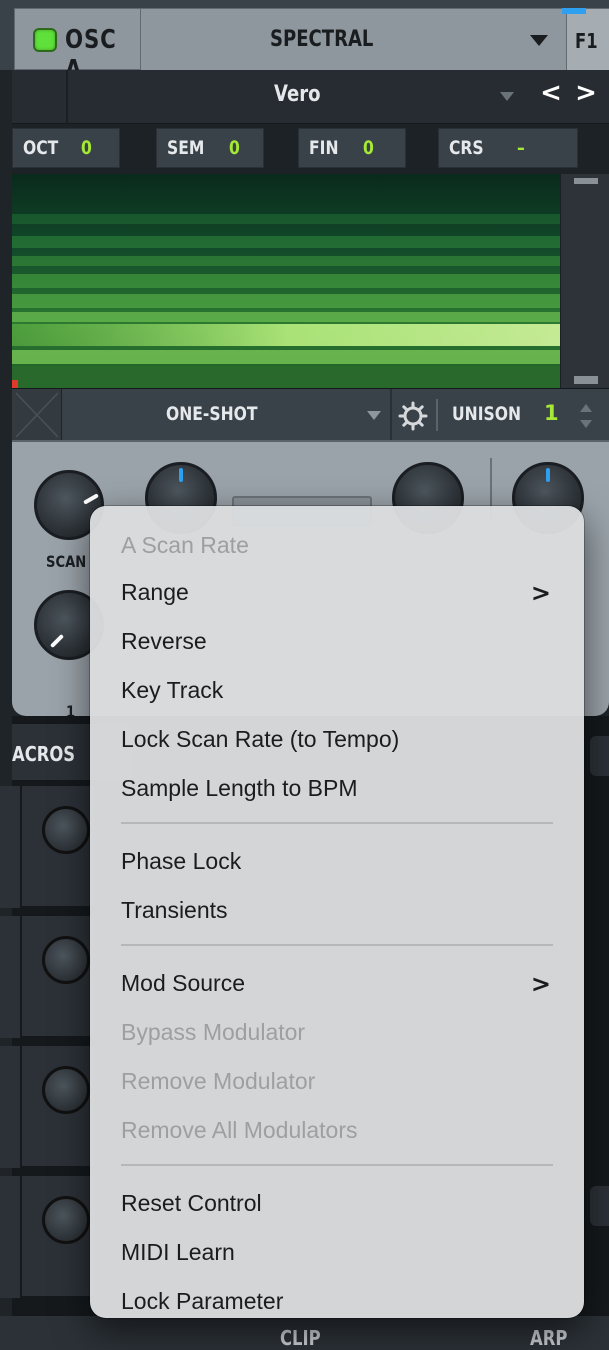  I want to click on wavetable-spectrogram-display, so click(286, 281).